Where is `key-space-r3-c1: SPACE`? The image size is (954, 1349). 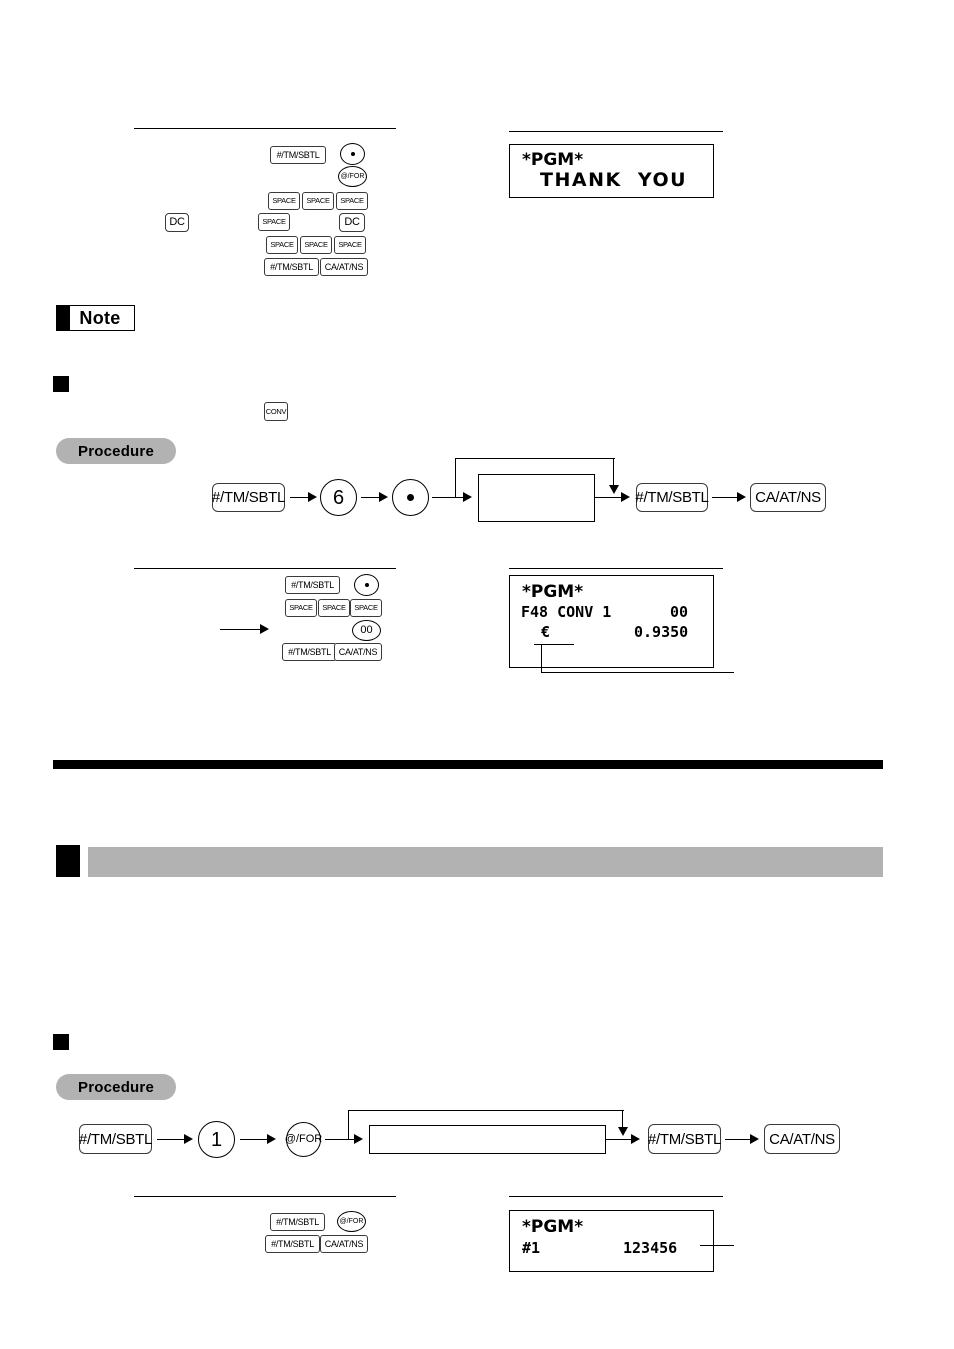 key-space-r3-c1: SPACE is located at coordinates (284, 201).